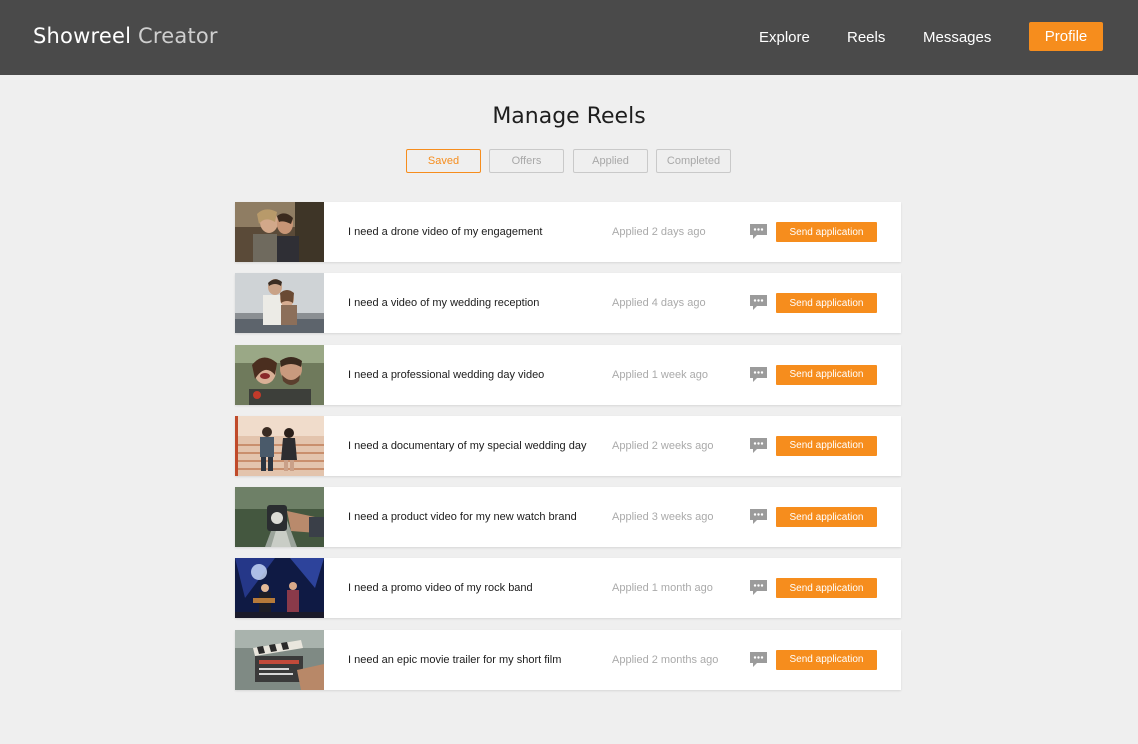 This screenshot has width=1138, height=744. I want to click on reel-title: I need a video of my wedding reception, so click(444, 303).